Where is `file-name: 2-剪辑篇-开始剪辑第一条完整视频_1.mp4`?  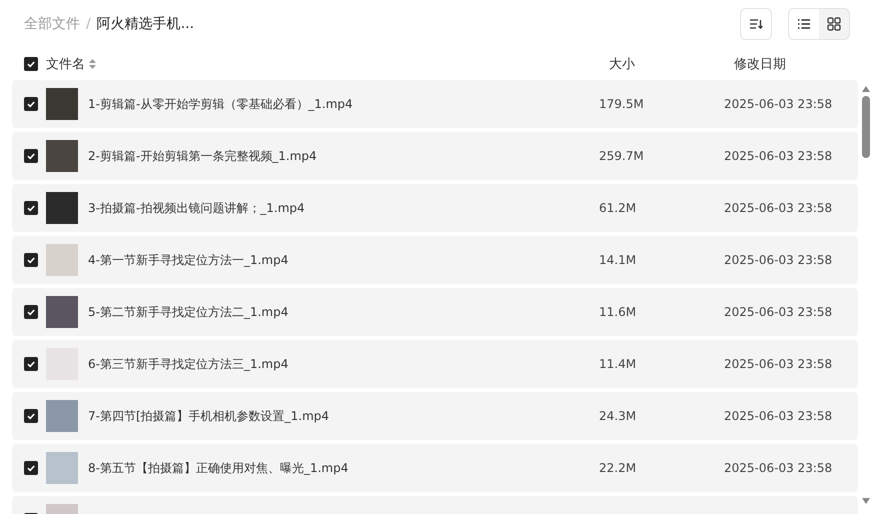 file-name: 2-剪辑篇-开始剪辑第一条完整视频_1.mp4 is located at coordinates (203, 156).